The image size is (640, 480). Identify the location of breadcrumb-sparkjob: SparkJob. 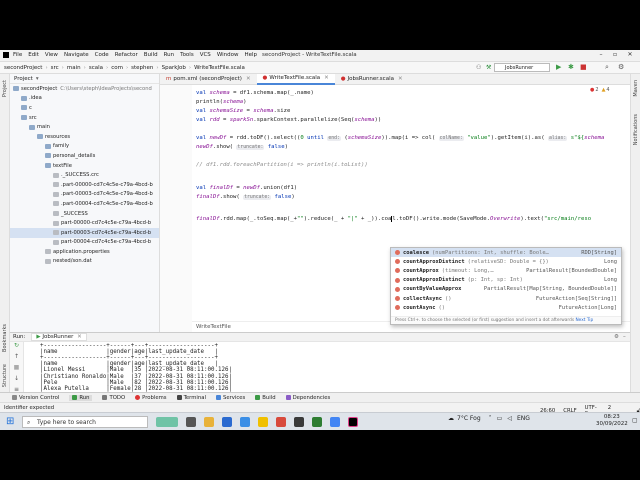
(174, 68).